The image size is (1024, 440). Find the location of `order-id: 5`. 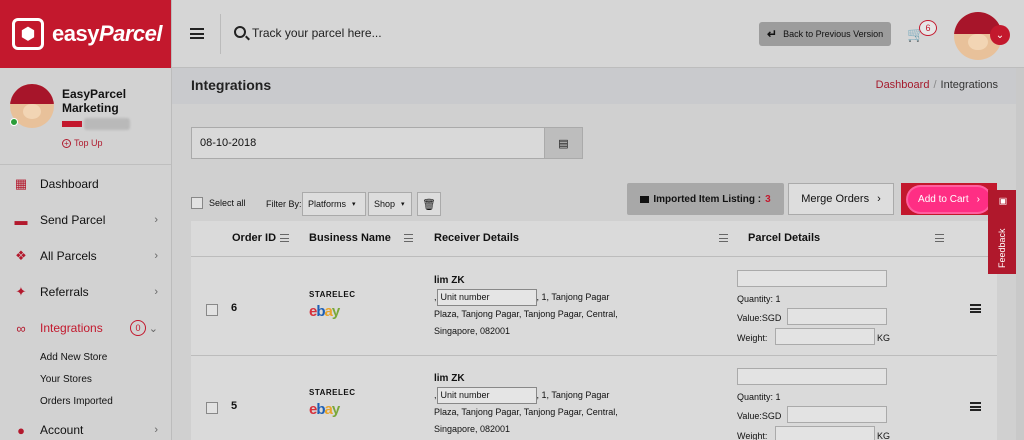

order-id: 5 is located at coordinates (234, 406).